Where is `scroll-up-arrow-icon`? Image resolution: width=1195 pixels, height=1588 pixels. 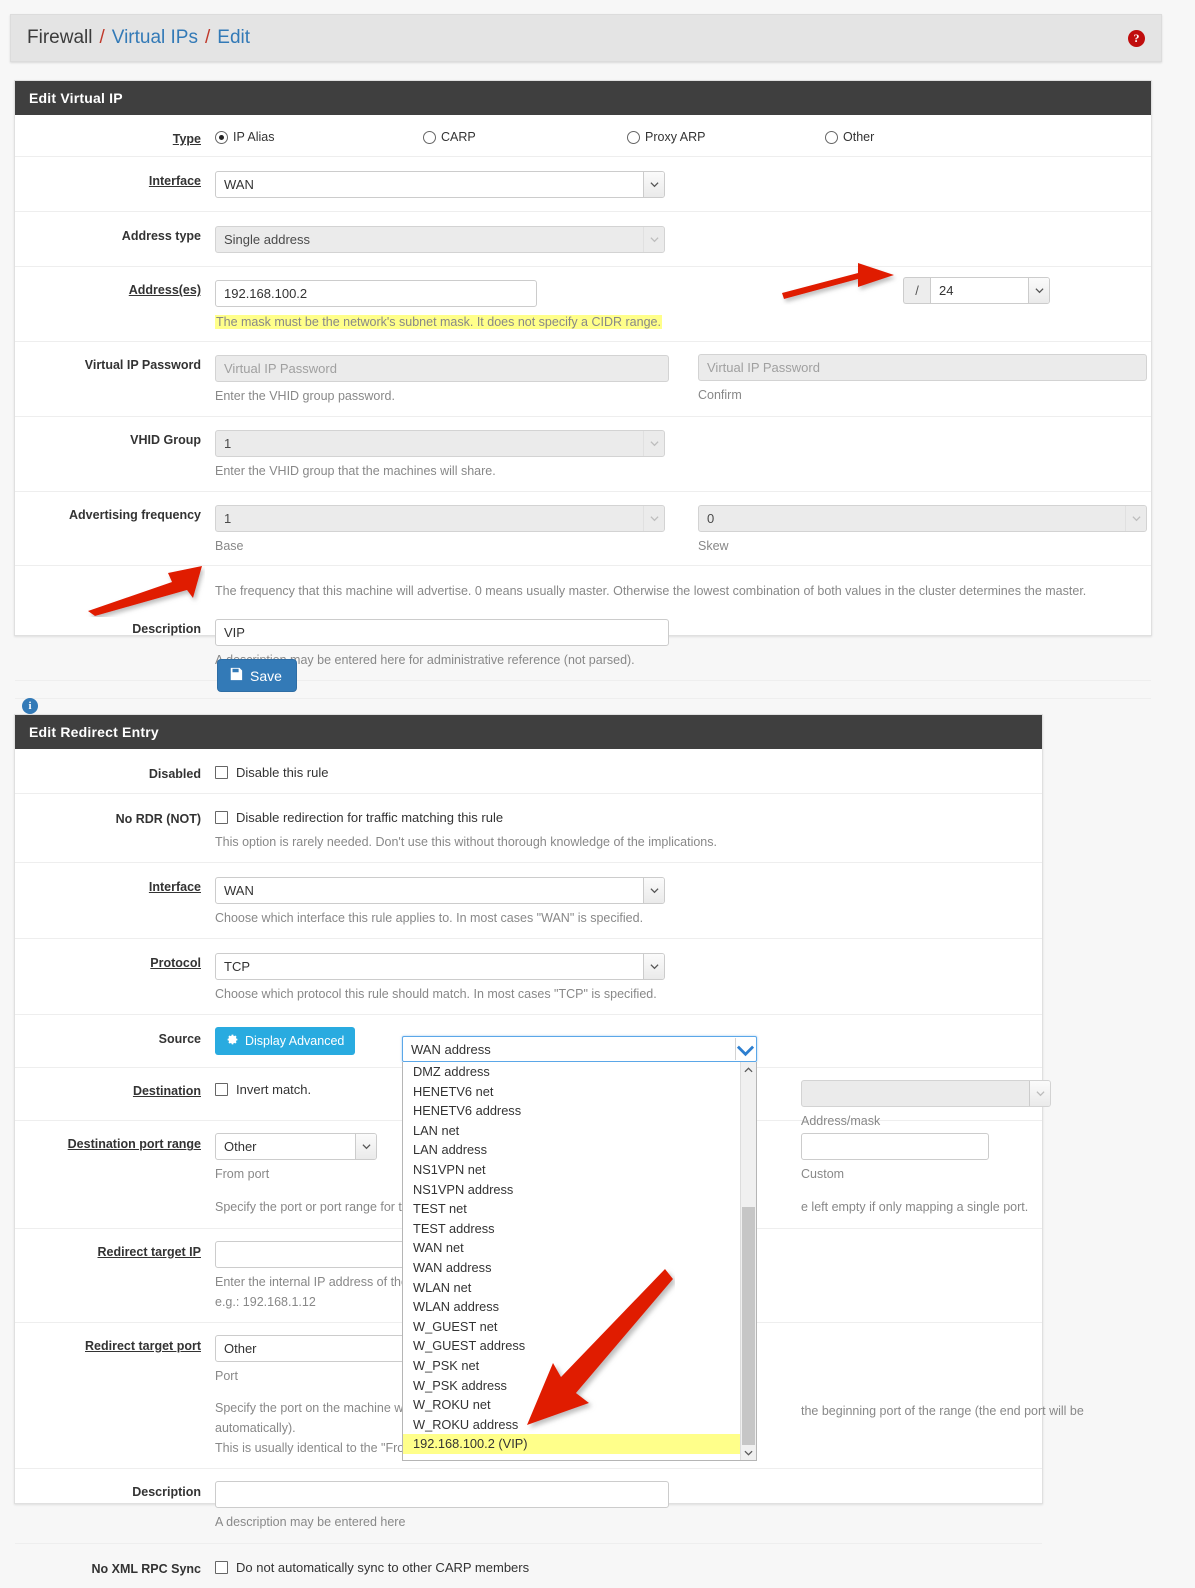 scroll-up-arrow-icon is located at coordinates (748, 1070).